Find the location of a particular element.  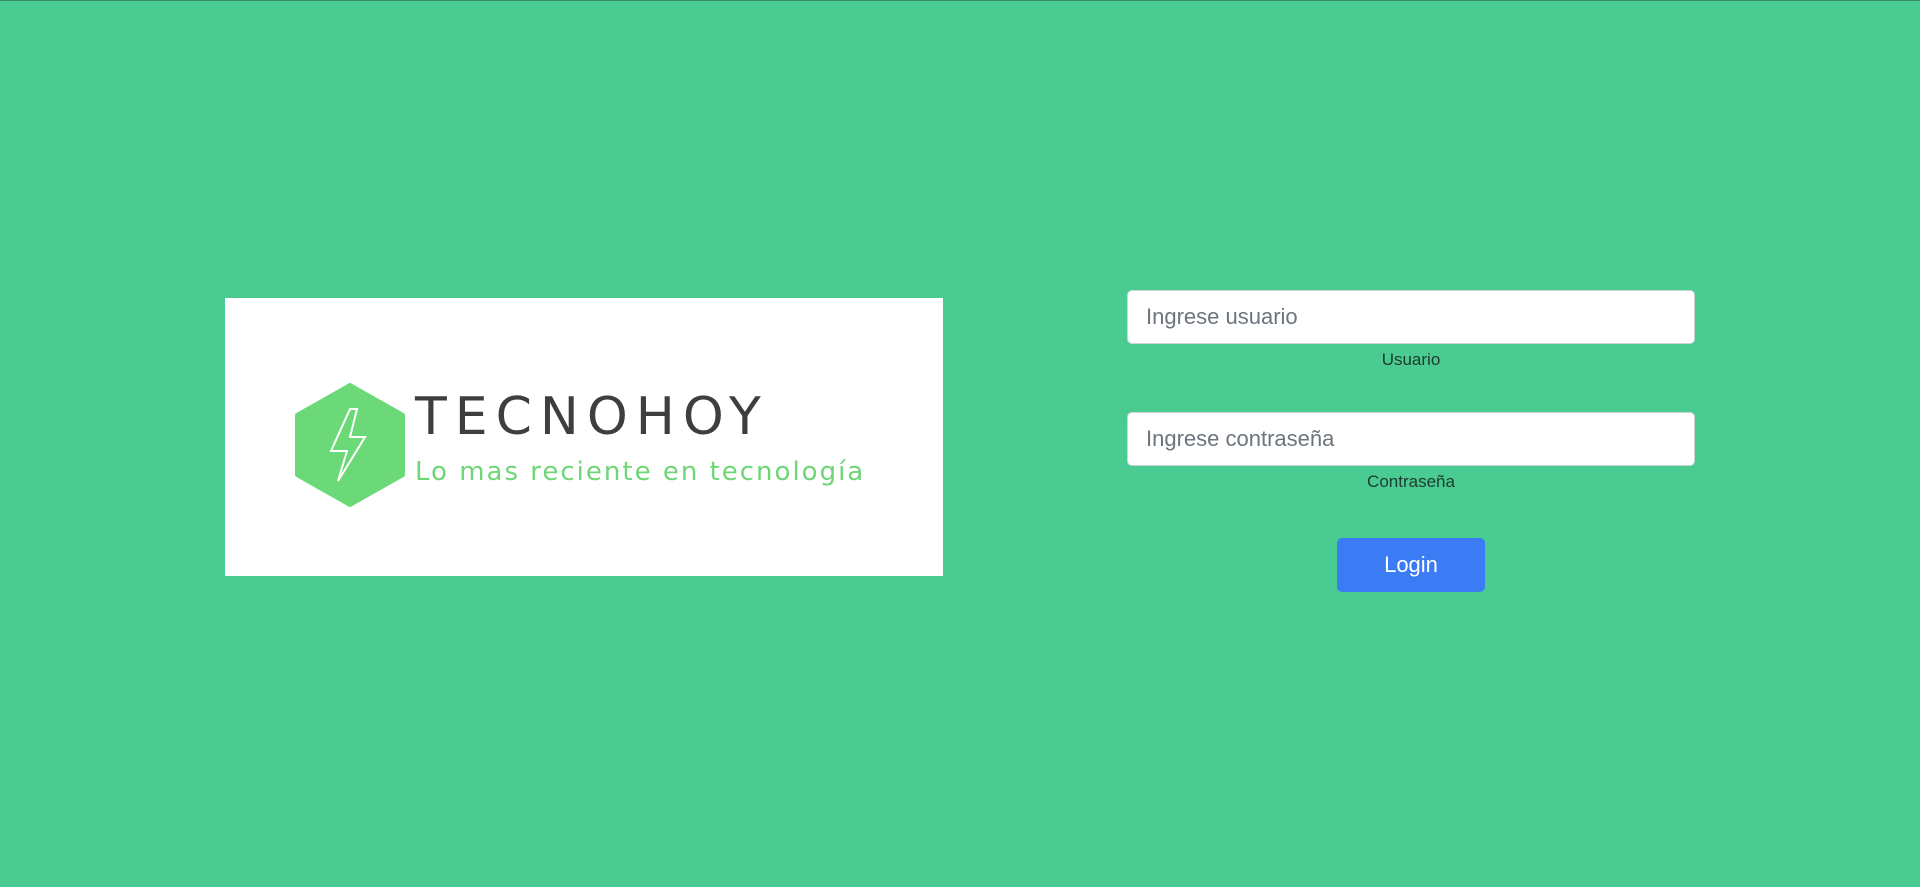

password-input is located at coordinates (1411, 439).